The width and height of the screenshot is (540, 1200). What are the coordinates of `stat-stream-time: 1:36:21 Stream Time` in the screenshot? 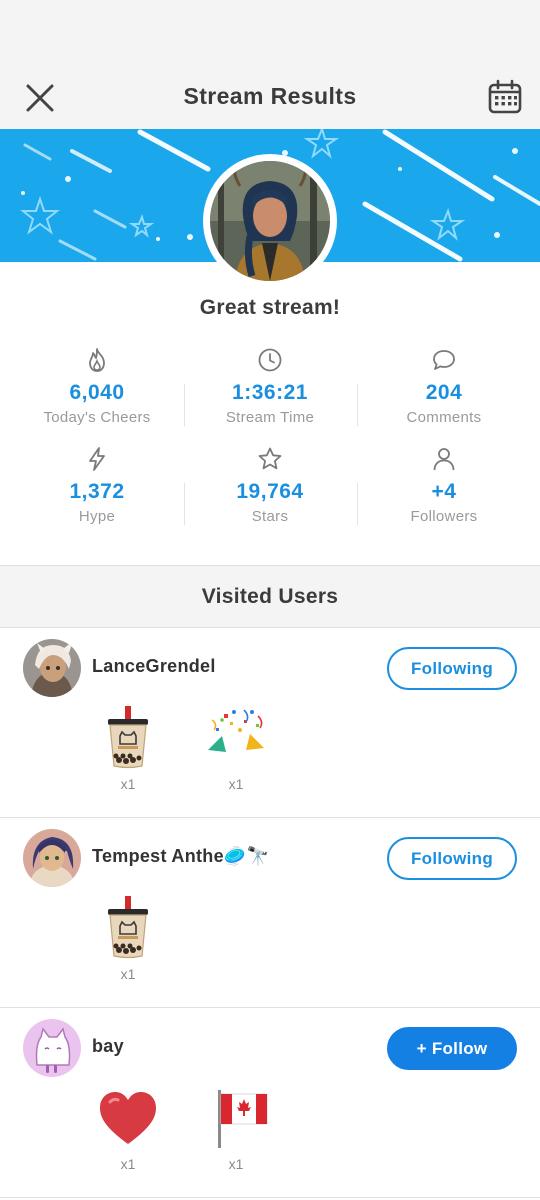 It's located at (270, 386).